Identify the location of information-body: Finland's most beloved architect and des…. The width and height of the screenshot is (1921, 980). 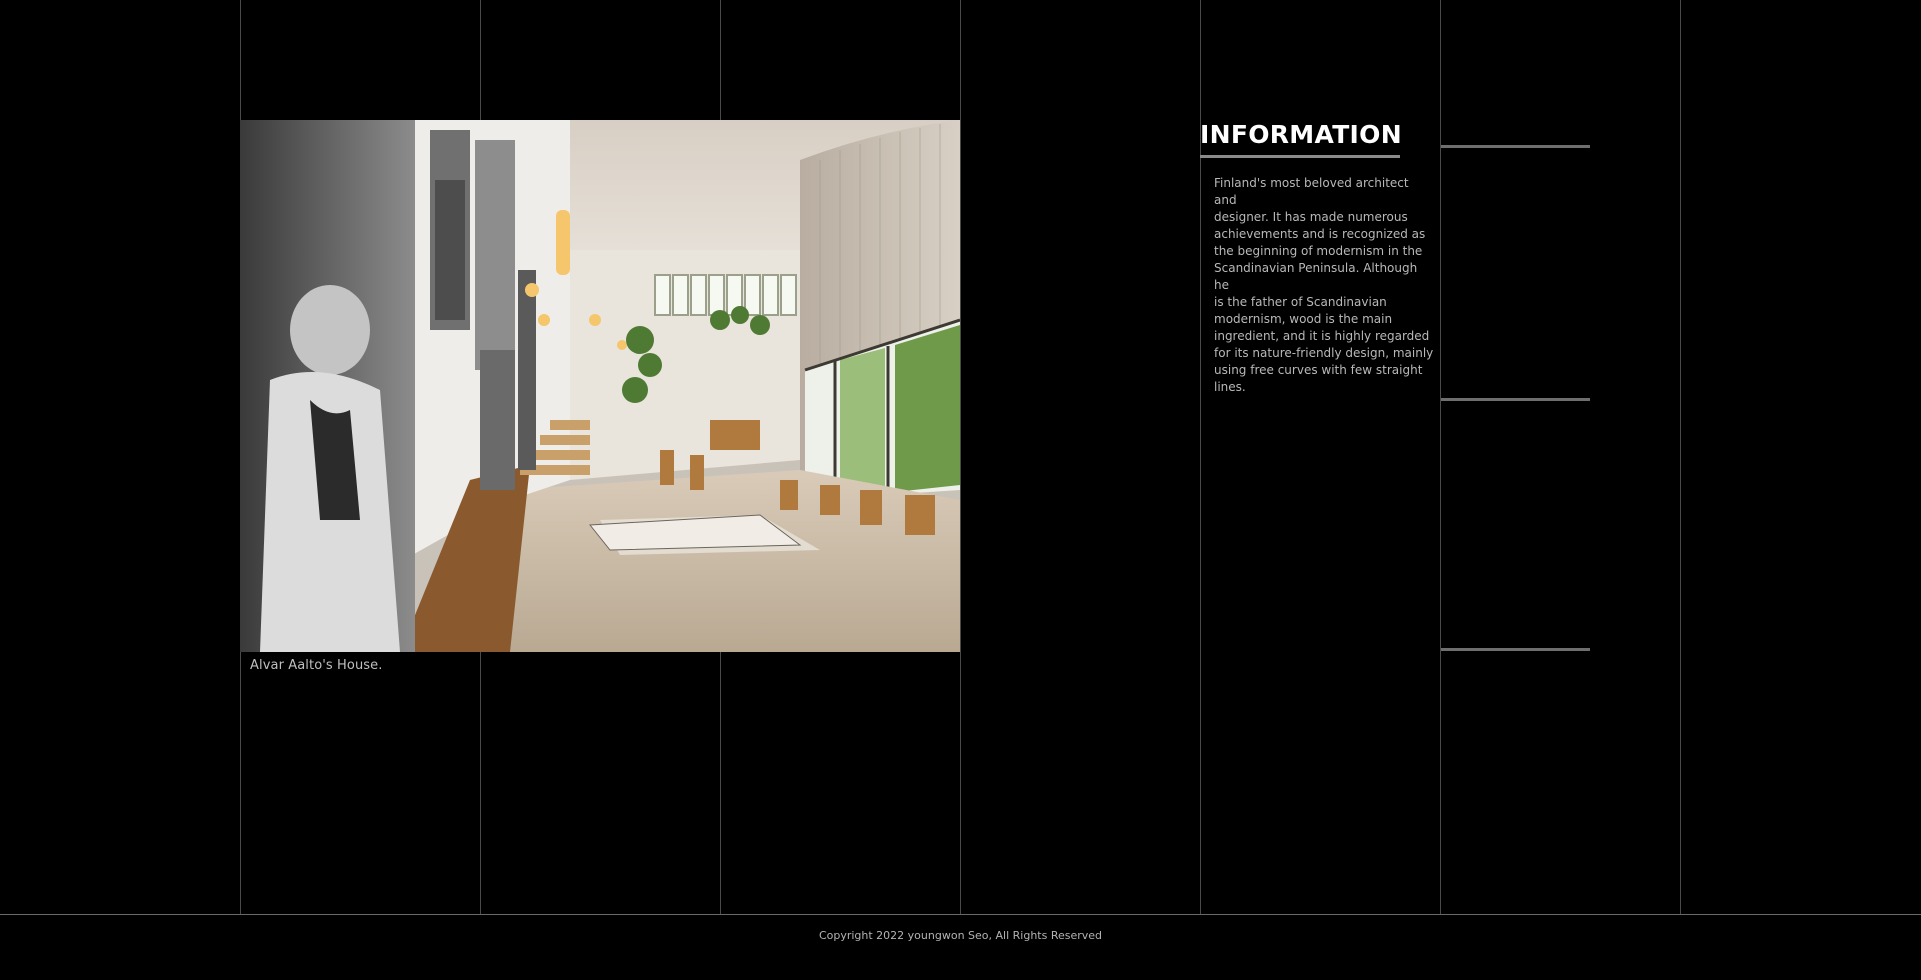
(1324, 285).